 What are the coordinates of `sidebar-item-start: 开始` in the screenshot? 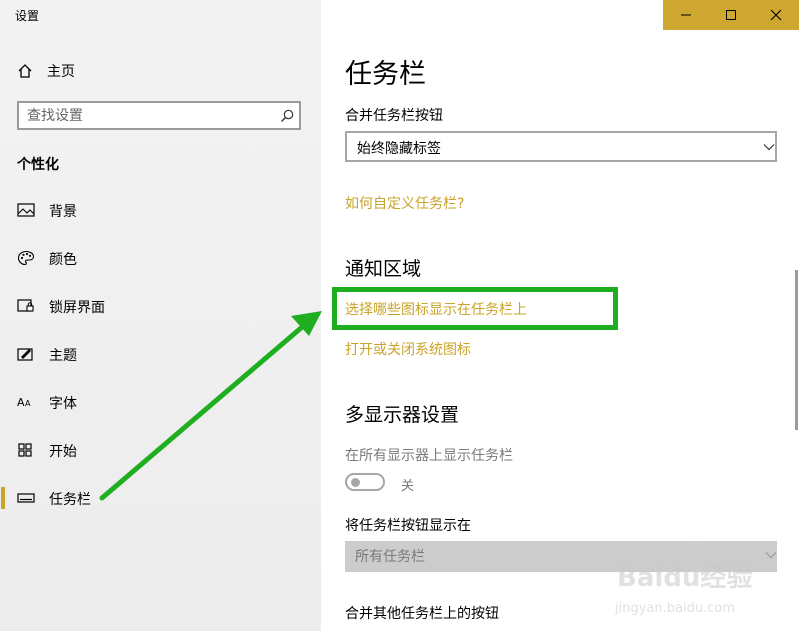 It's located at (160, 450).